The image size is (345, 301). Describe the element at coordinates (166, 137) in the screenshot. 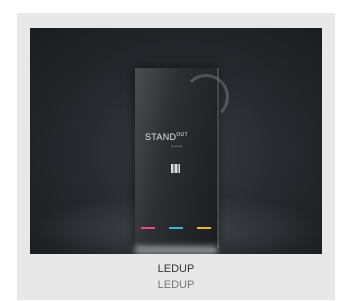

I see `totem-logo: STANDOUT` at that location.